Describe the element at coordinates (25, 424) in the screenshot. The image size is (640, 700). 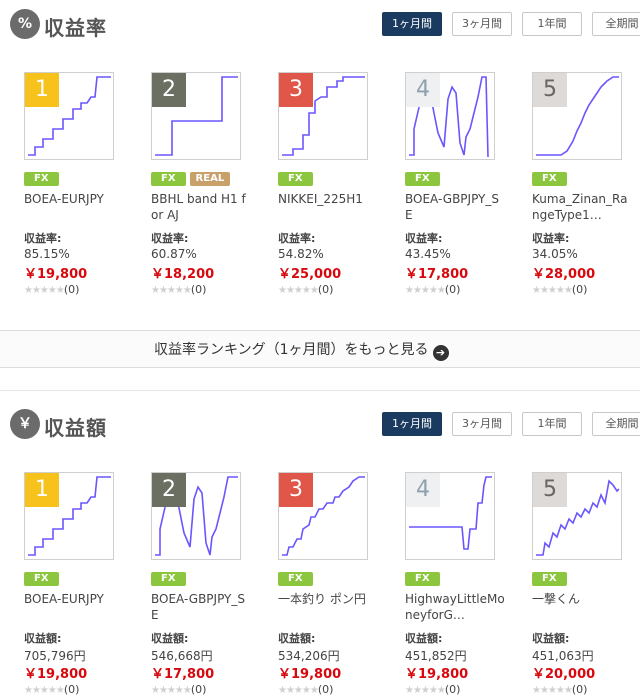
I see `yen-icon: ￥` at that location.